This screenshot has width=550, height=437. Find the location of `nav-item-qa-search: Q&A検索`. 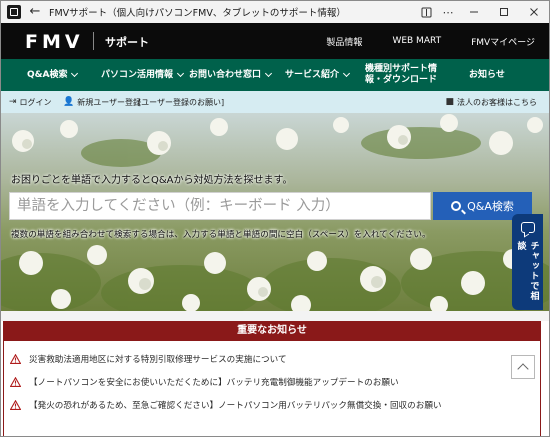

nav-item-qa-search: Q&A検索 is located at coordinates (53, 75).